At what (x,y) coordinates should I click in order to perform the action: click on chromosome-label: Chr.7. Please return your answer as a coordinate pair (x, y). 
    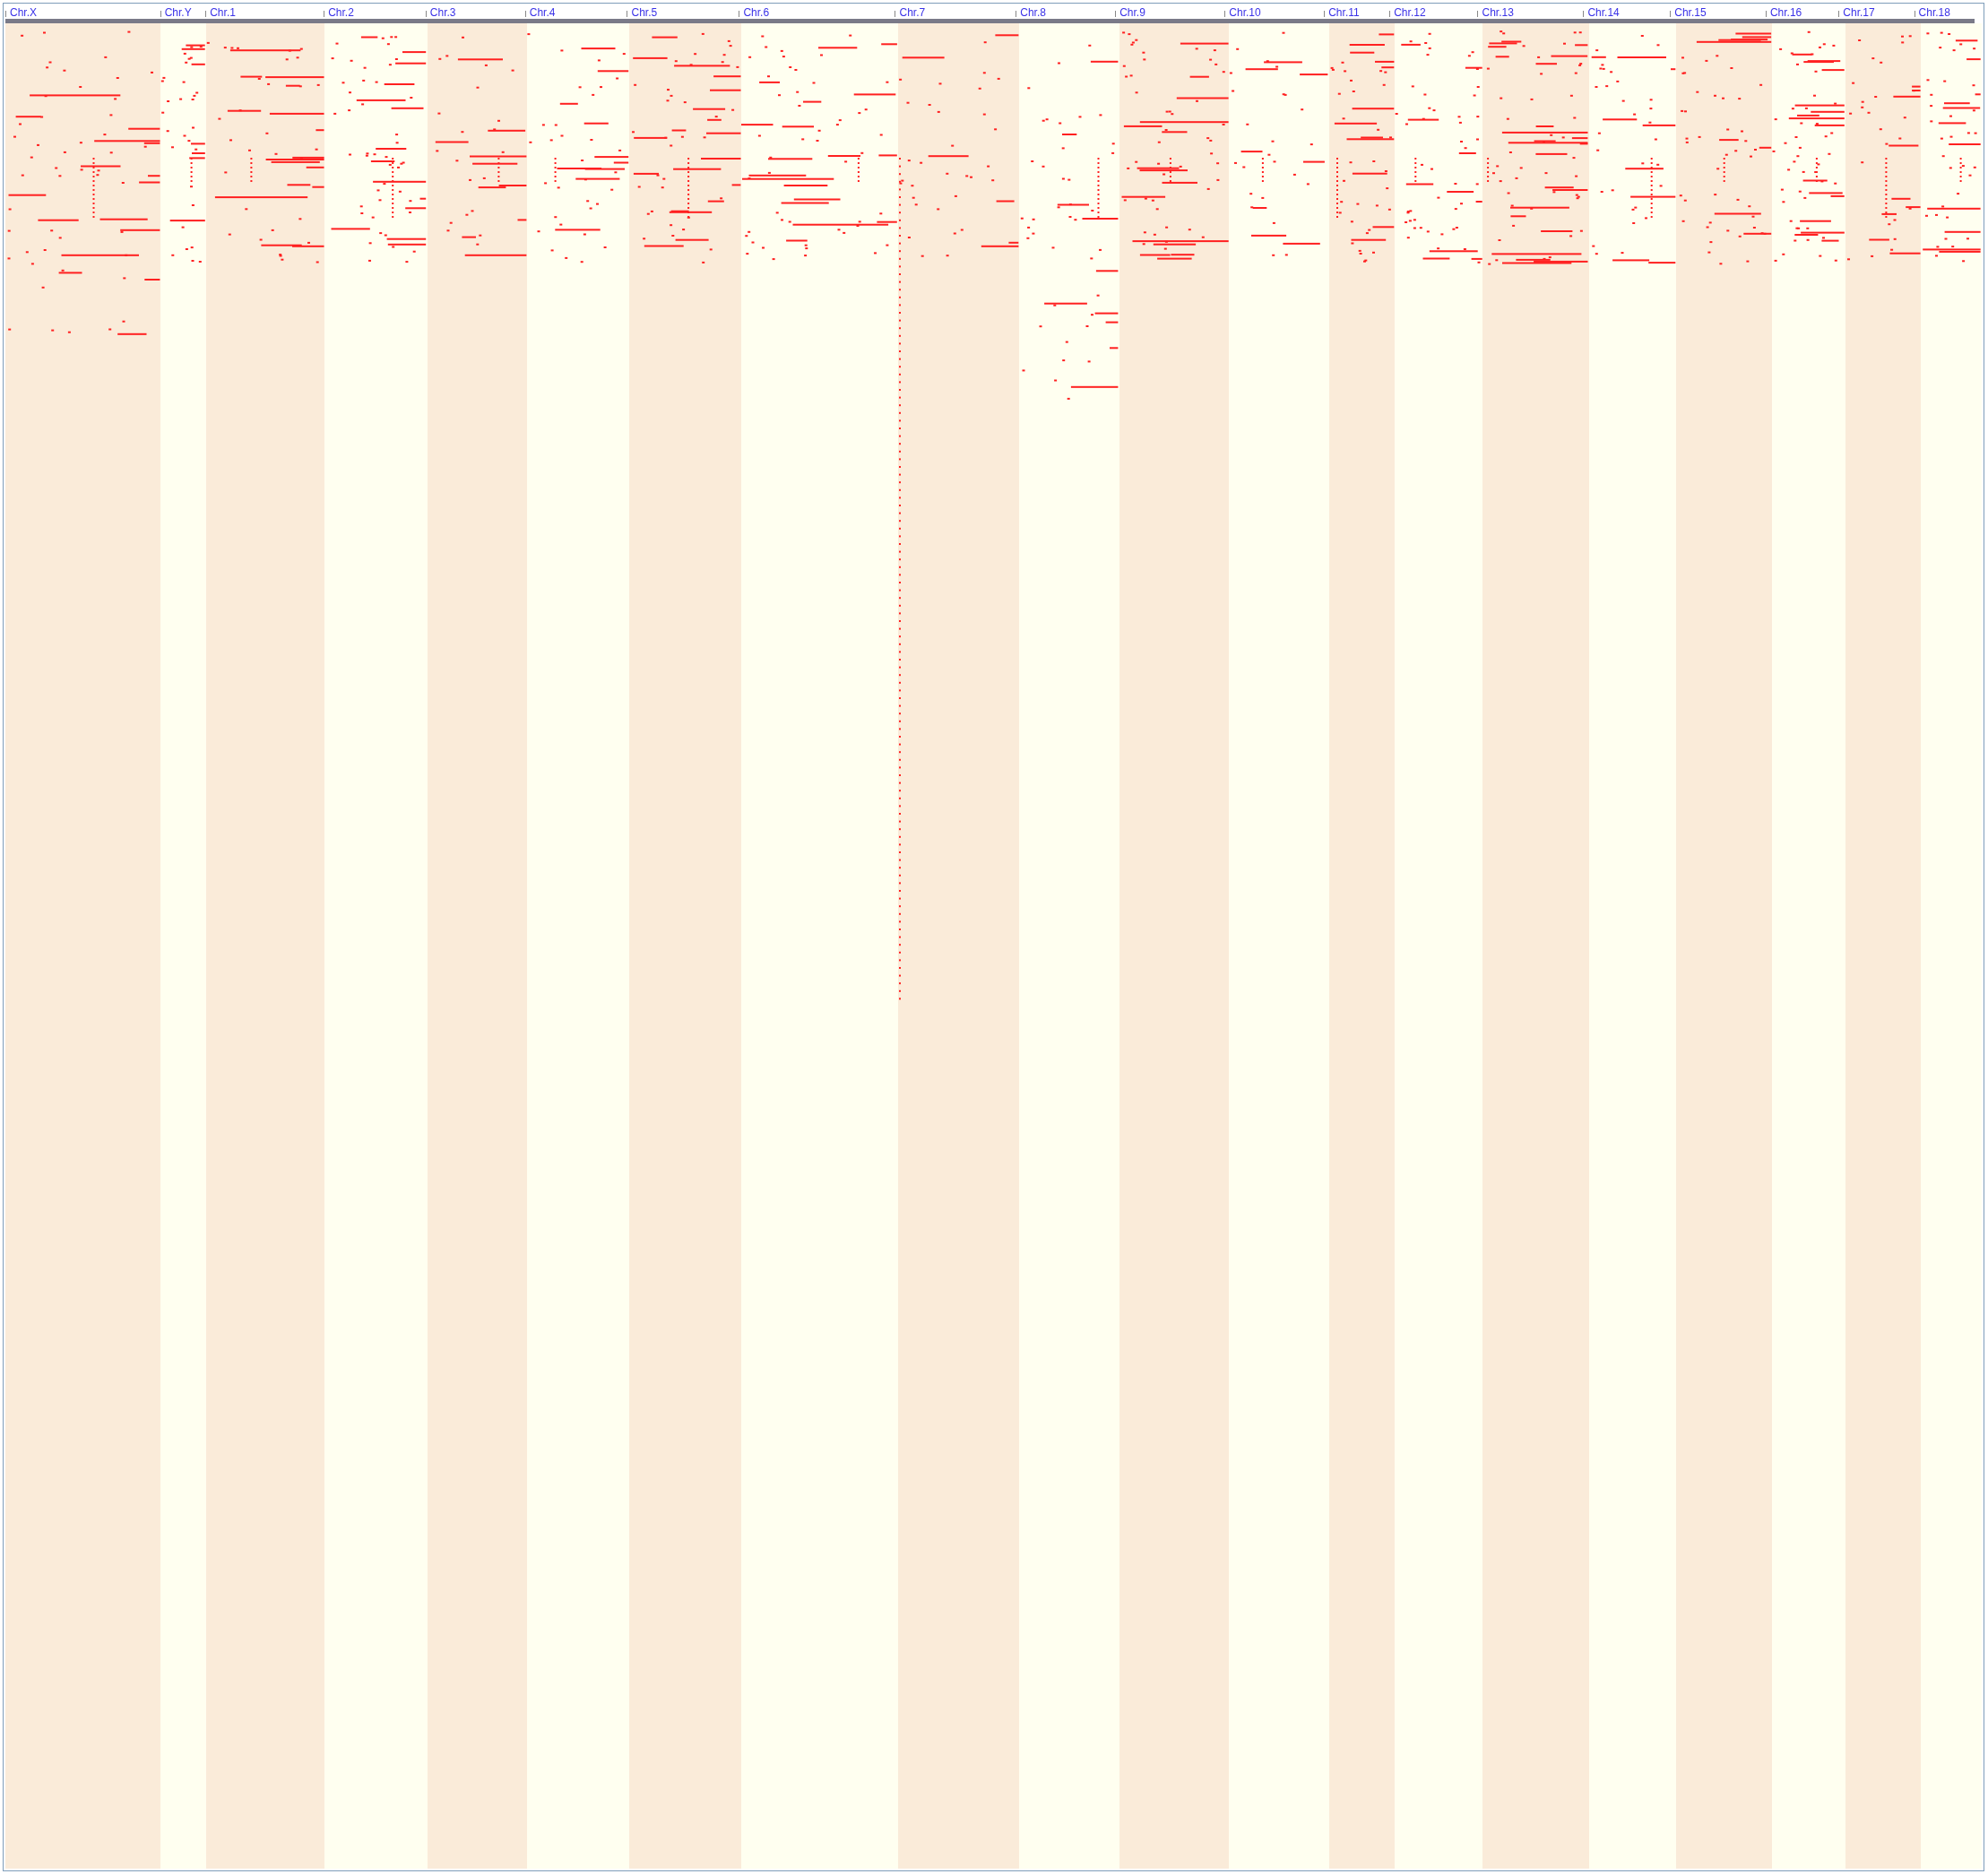
    Looking at the image, I should click on (912, 12).